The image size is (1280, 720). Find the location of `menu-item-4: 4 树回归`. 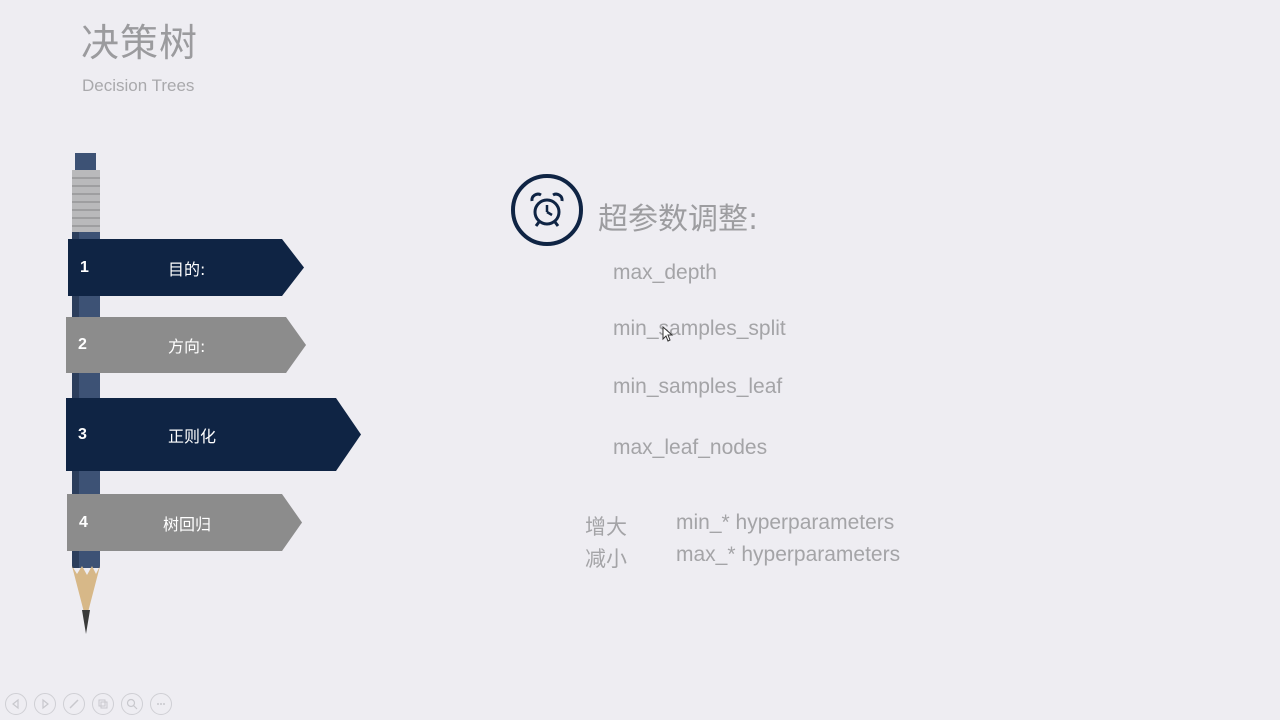

menu-item-4: 4 树回归 is located at coordinates (184, 522).